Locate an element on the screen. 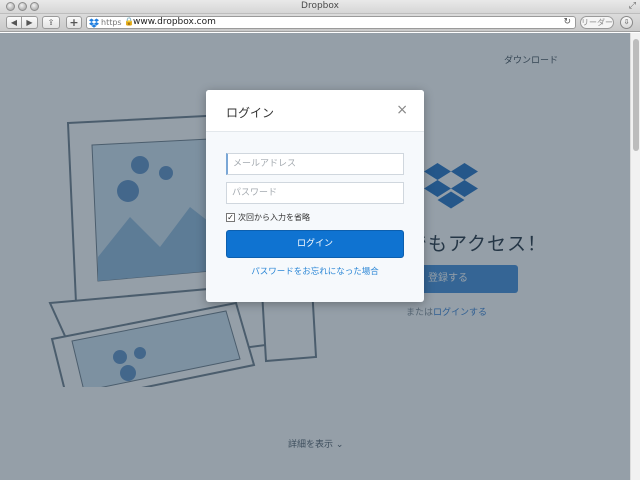 The height and width of the screenshot is (480, 640). reload-icon: ↻ is located at coordinates (567, 22).